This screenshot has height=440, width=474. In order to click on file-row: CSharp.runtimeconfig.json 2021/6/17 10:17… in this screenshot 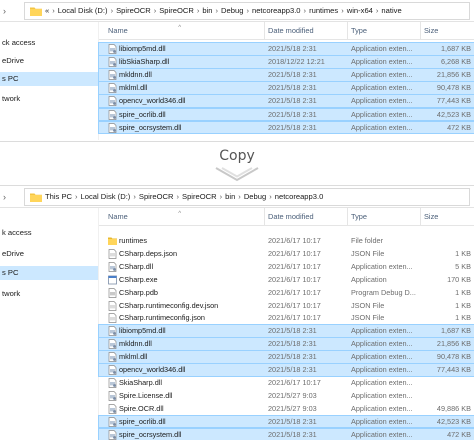, I will do `click(286, 318)`.